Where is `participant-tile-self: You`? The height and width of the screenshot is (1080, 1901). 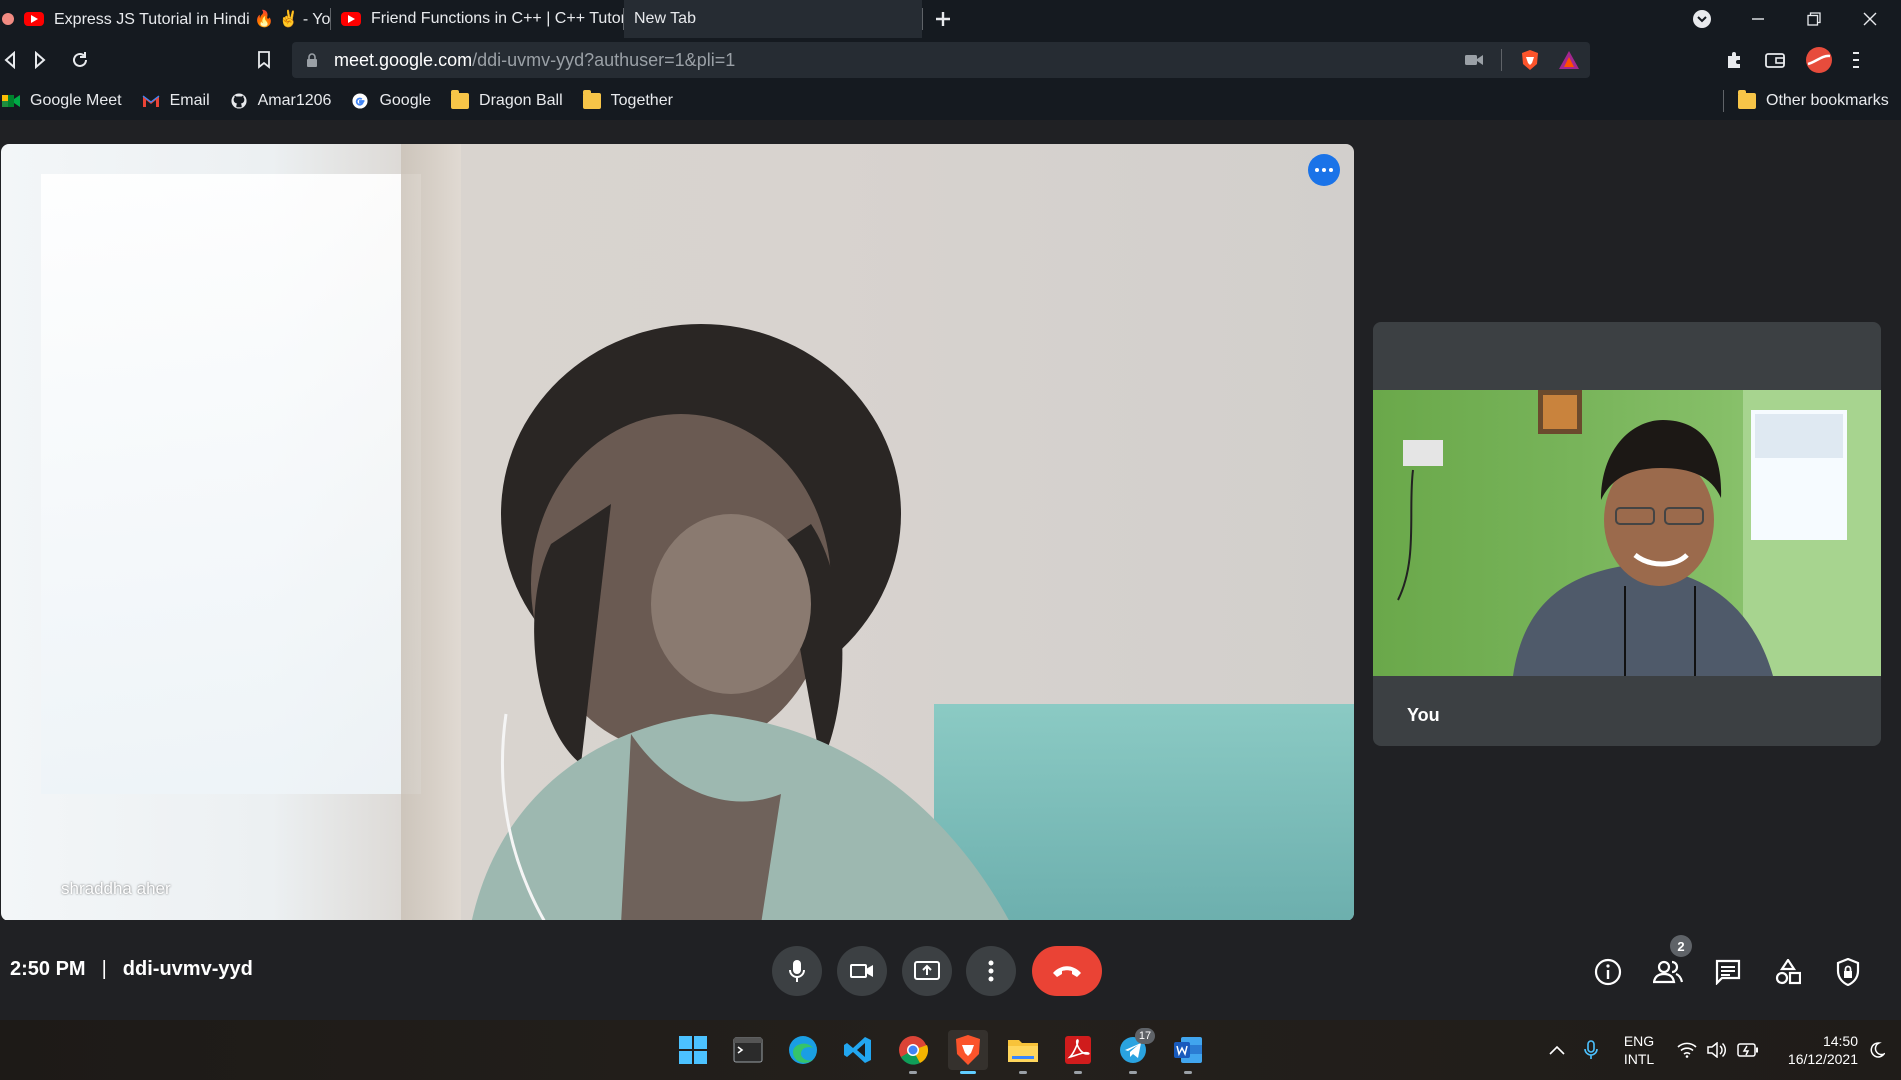
participant-tile-self: You is located at coordinates (1627, 534).